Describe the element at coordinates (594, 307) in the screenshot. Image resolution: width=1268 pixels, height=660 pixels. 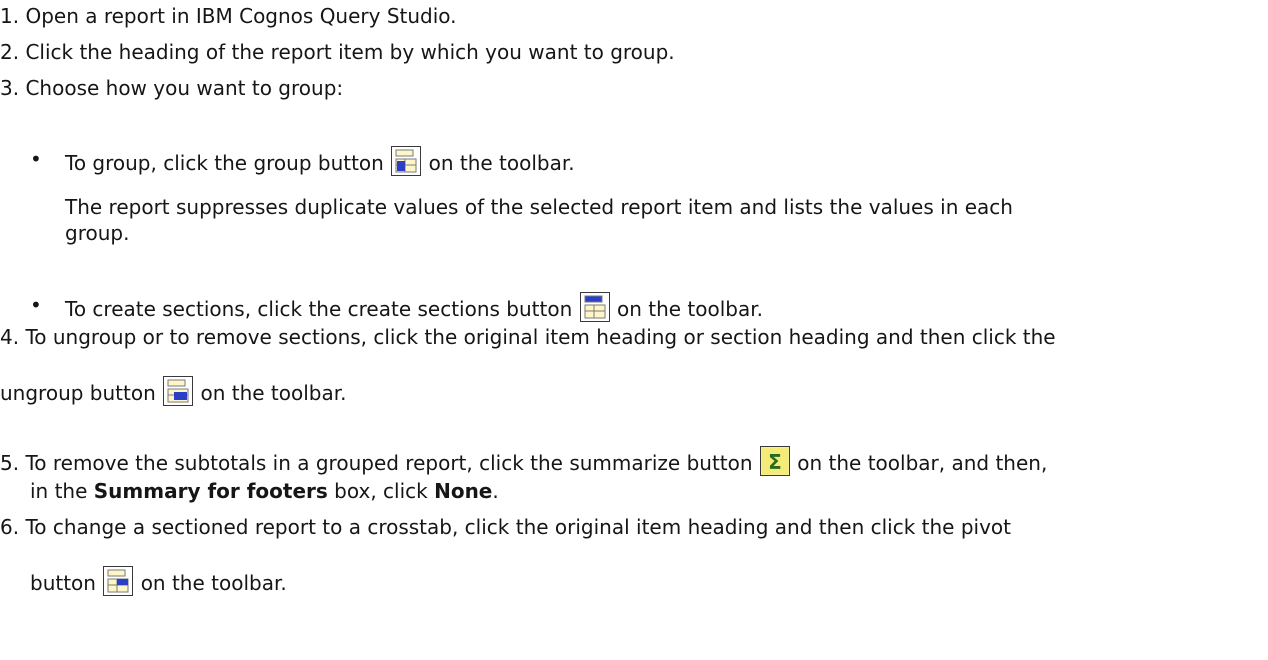
I see `create-sections-icon` at that location.